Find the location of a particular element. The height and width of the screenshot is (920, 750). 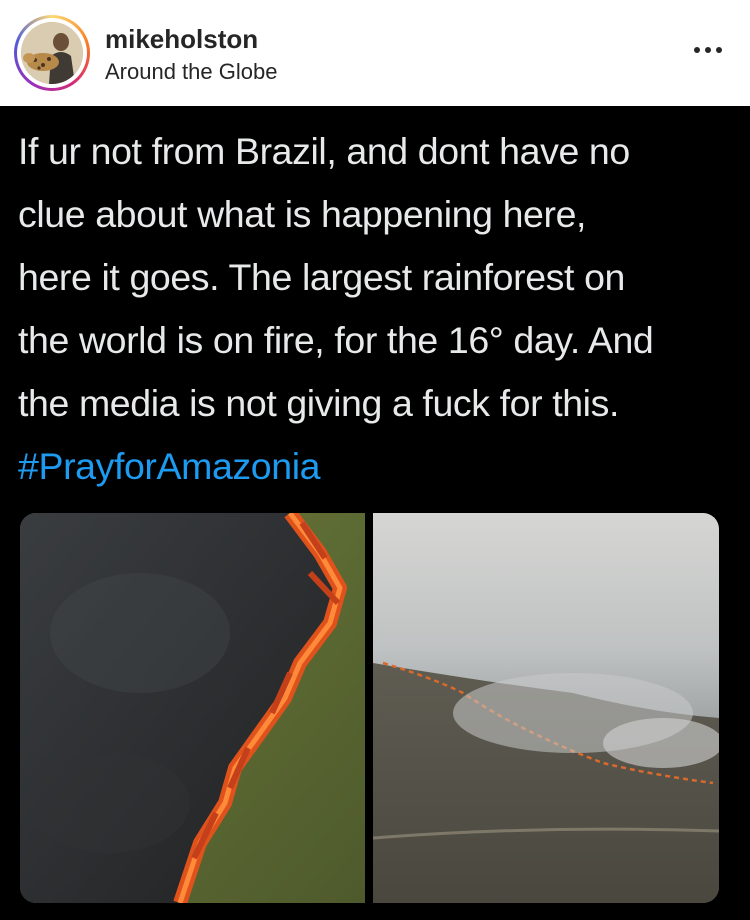

hashtag-link: #PrayforAmazonia is located at coordinates (375, 466).